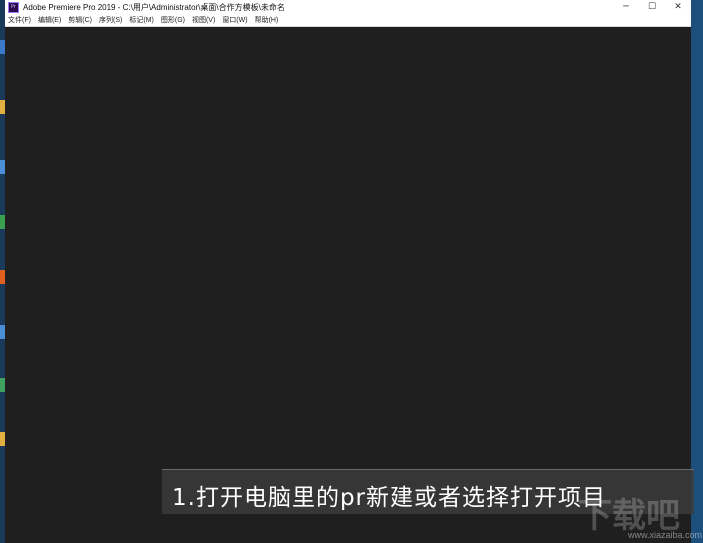 The width and height of the screenshot is (703, 543). What do you see at coordinates (13, 7) in the screenshot?
I see `premiere-app-icon: Pr` at bounding box center [13, 7].